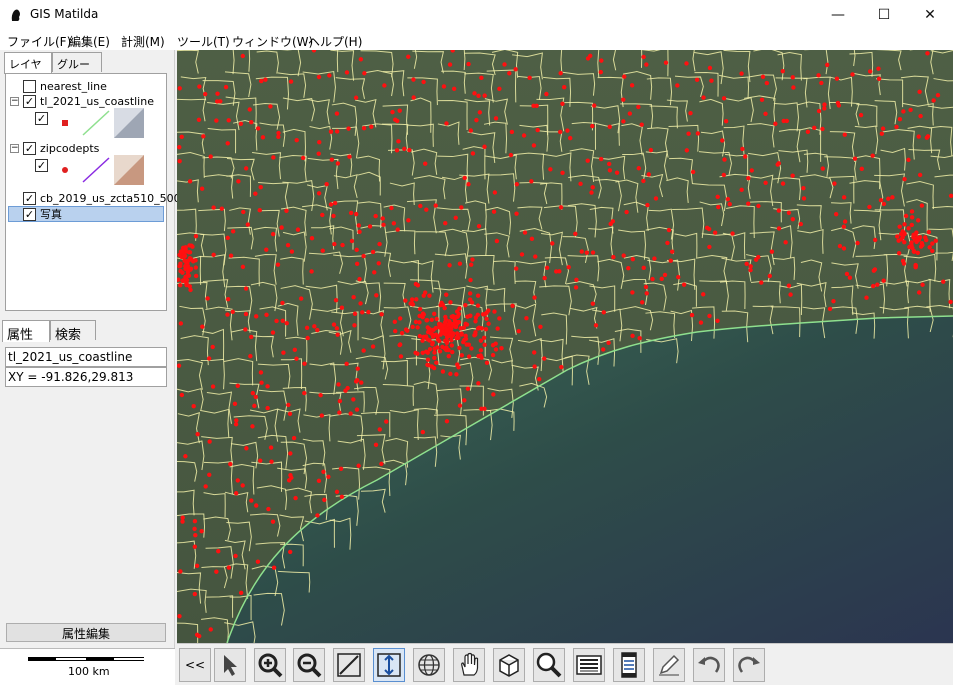 This screenshot has height=685, width=953. Describe the element at coordinates (28, 69) in the screenshot. I see `tab-layers: レイヤー` at that location.